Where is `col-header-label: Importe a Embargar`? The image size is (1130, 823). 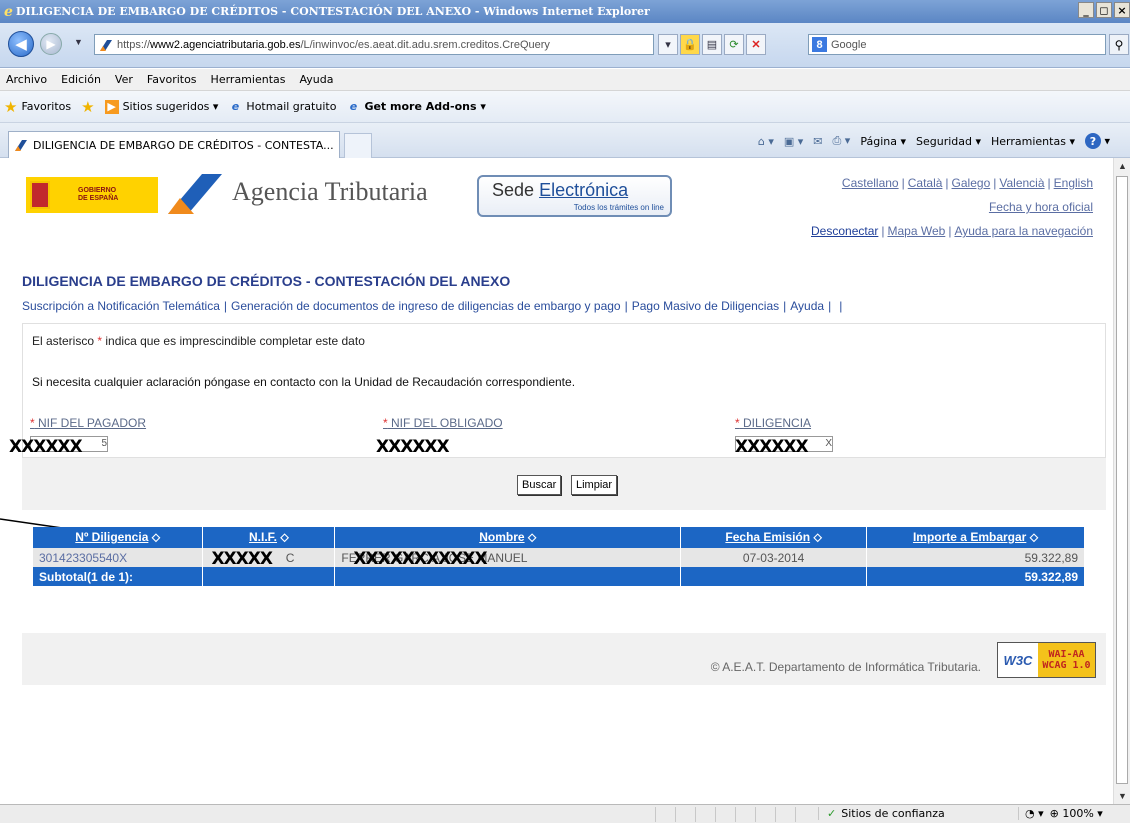 col-header-label: Importe a Embargar is located at coordinates (969, 537).